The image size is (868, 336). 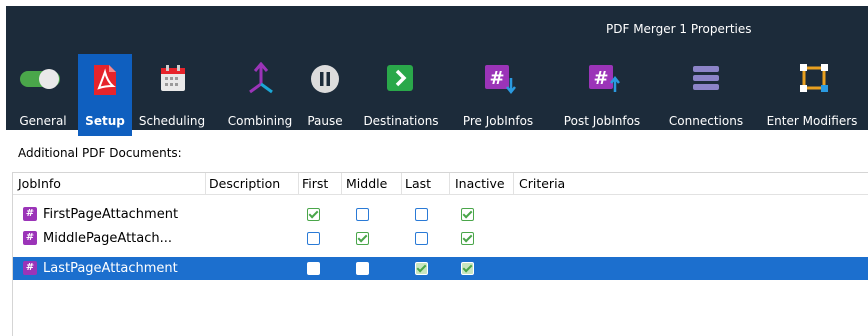 What do you see at coordinates (43, 121) in the screenshot?
I see `toolbar-general-label: General` at bounding box center [43, 121].